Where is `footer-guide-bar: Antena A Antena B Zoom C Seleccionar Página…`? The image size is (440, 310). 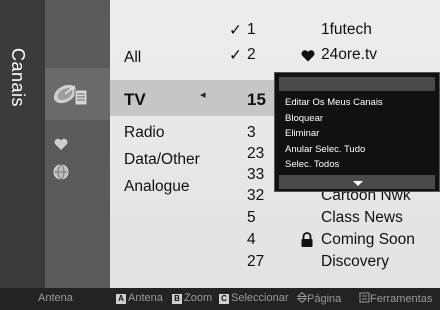
footer-guide-bar: Antena A Antena B Zoom C Seleccionar Página… is located at coordinates (220, 299).